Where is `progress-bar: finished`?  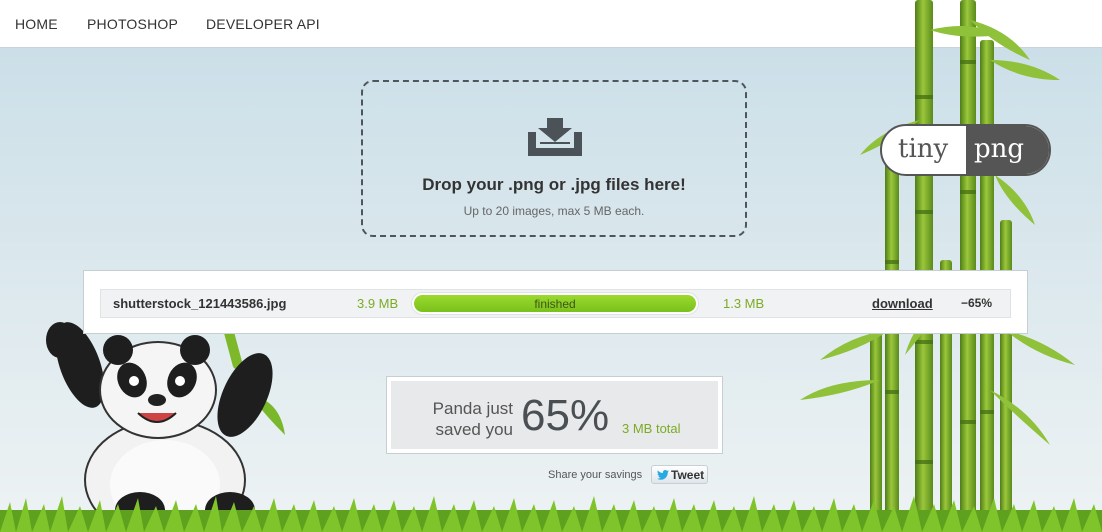
progress-bar: finished is located at coordinates (555, 303).